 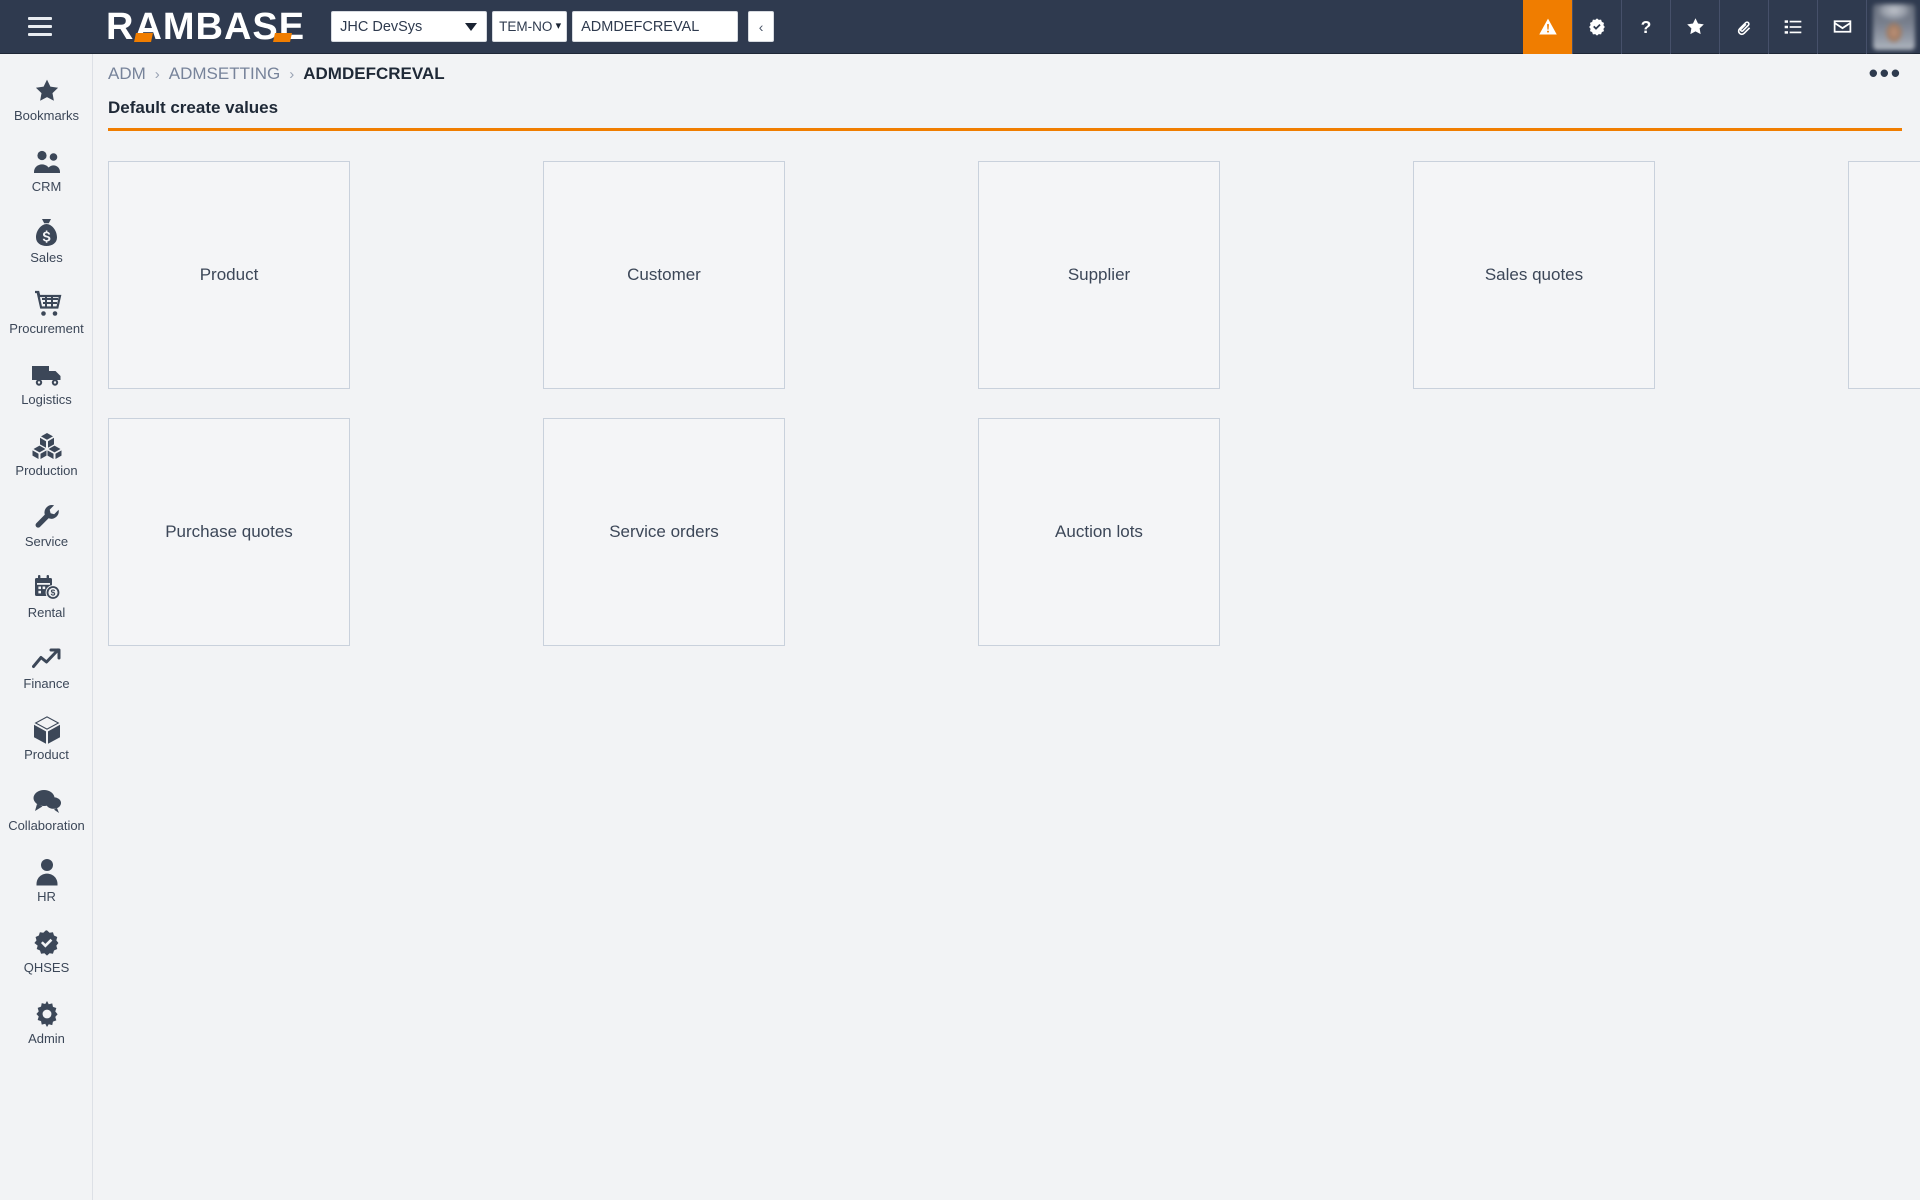 What do you see at coordinates (1005, 129) in the screenshot?
I see `title-underline` at bounding box center [1005, 129].